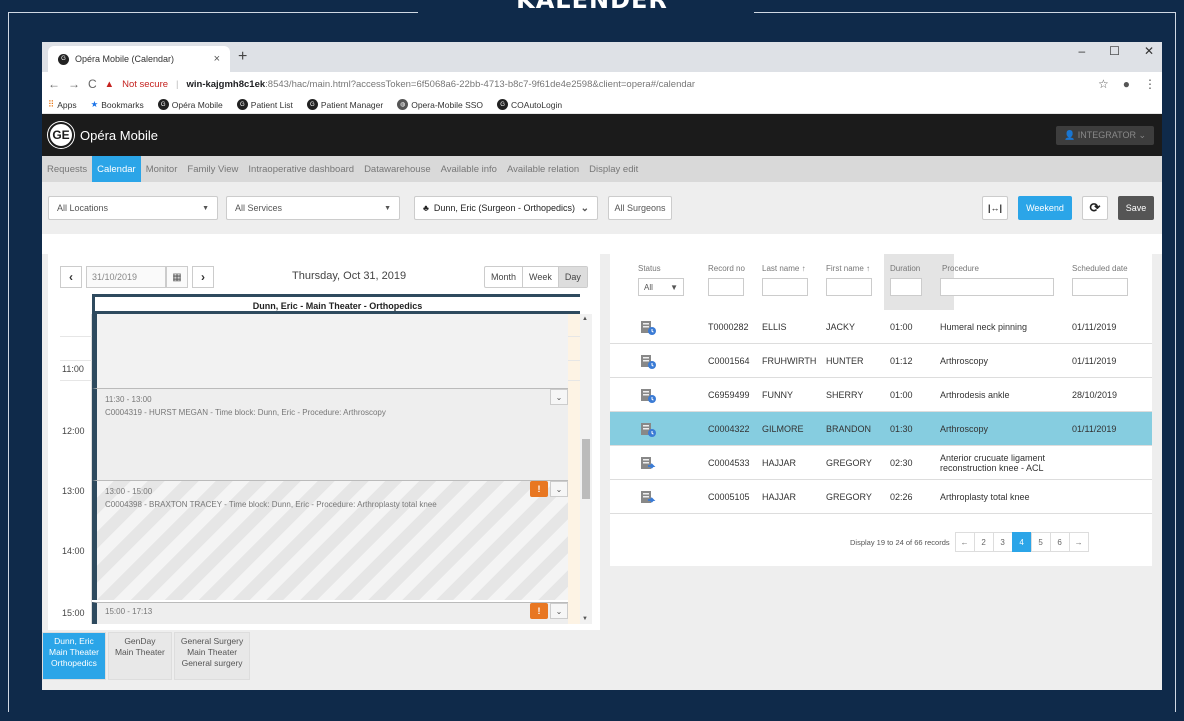 The width and height of the screenshot is (1184, 721). What do you see at coordinates (845, 361) in the screenshot?
I see `cell-first: HUNTER` at bounding box center [845, 361].